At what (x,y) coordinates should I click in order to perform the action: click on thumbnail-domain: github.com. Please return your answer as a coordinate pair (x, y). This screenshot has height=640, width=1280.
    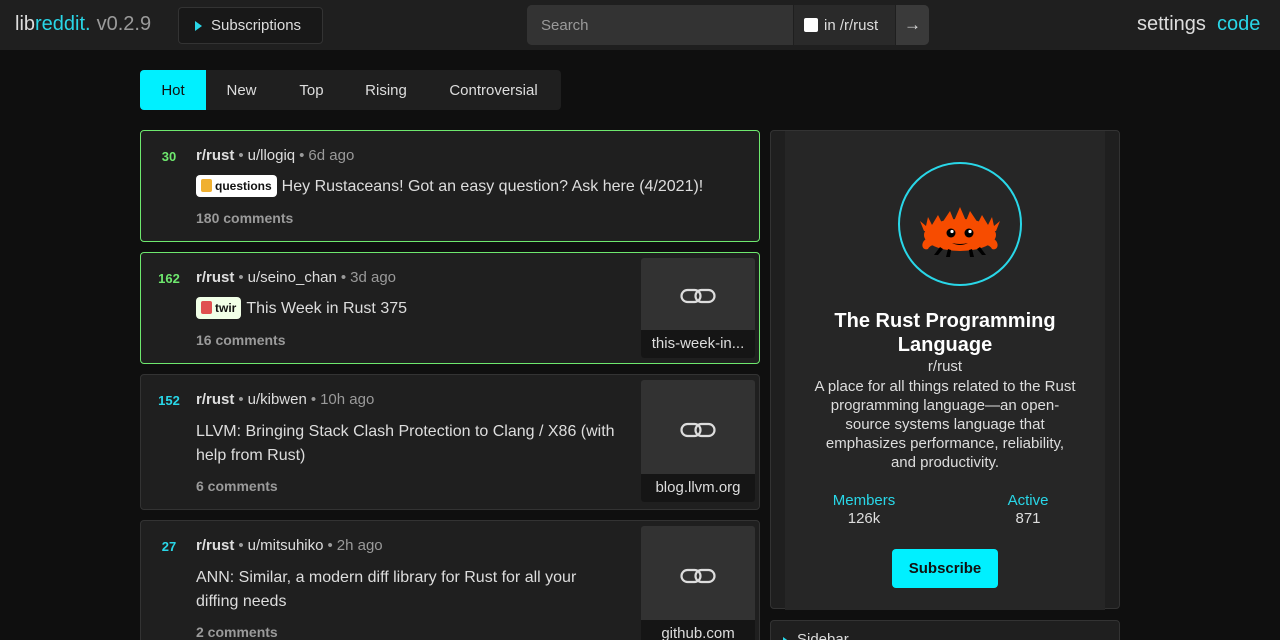
    Looking at the image, I should click on (698, 630).